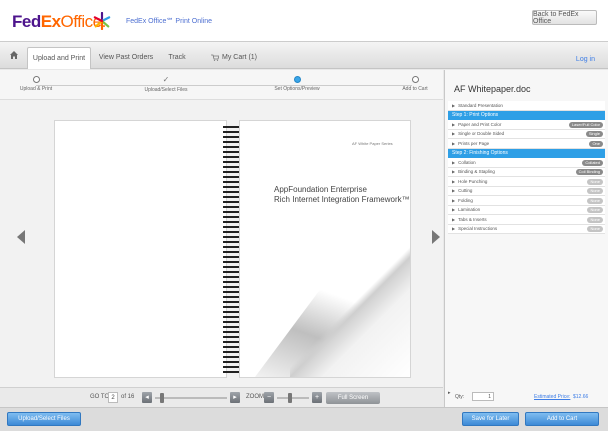  What do you see at coordinates (255, 397) in the screenshot?
I see `zoom-label: ZOOM` at bounding box center [255, 397].